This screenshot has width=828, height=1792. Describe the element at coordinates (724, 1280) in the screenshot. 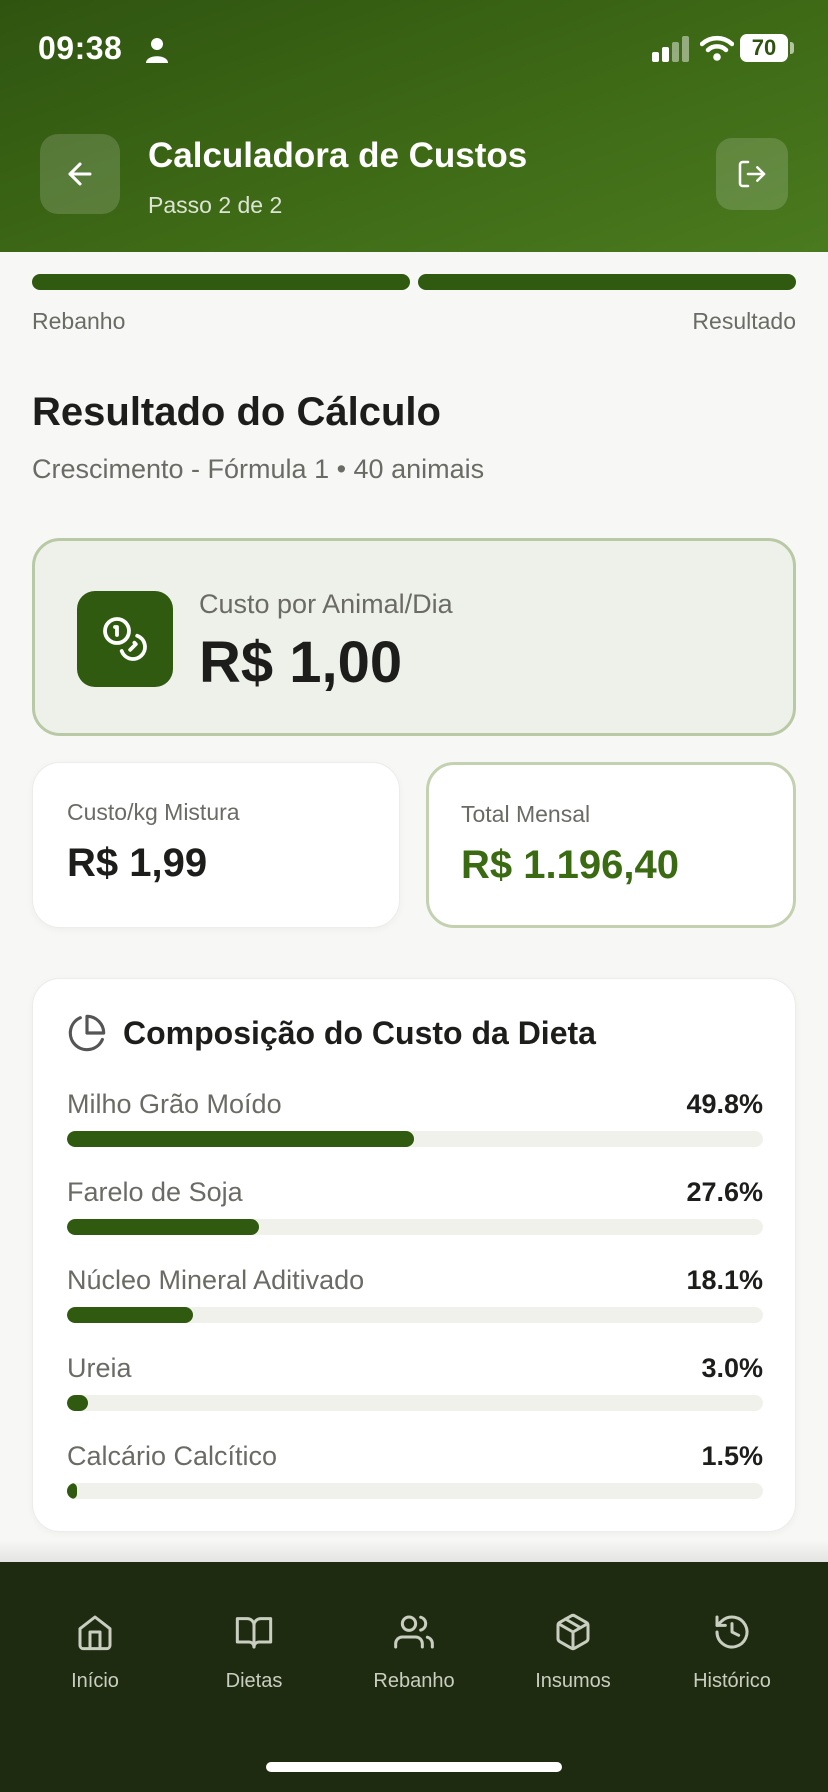

I see `ingredient-percent: 18.1%` at that location.